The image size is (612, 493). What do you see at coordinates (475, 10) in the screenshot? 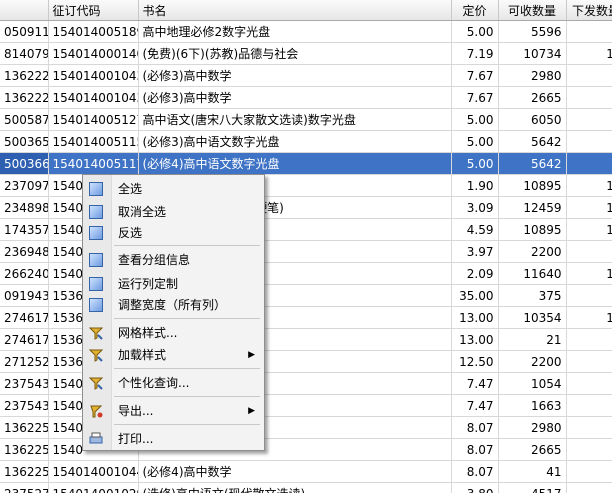
I see `column-header-price: 定价` at bounding box center [475, 10].